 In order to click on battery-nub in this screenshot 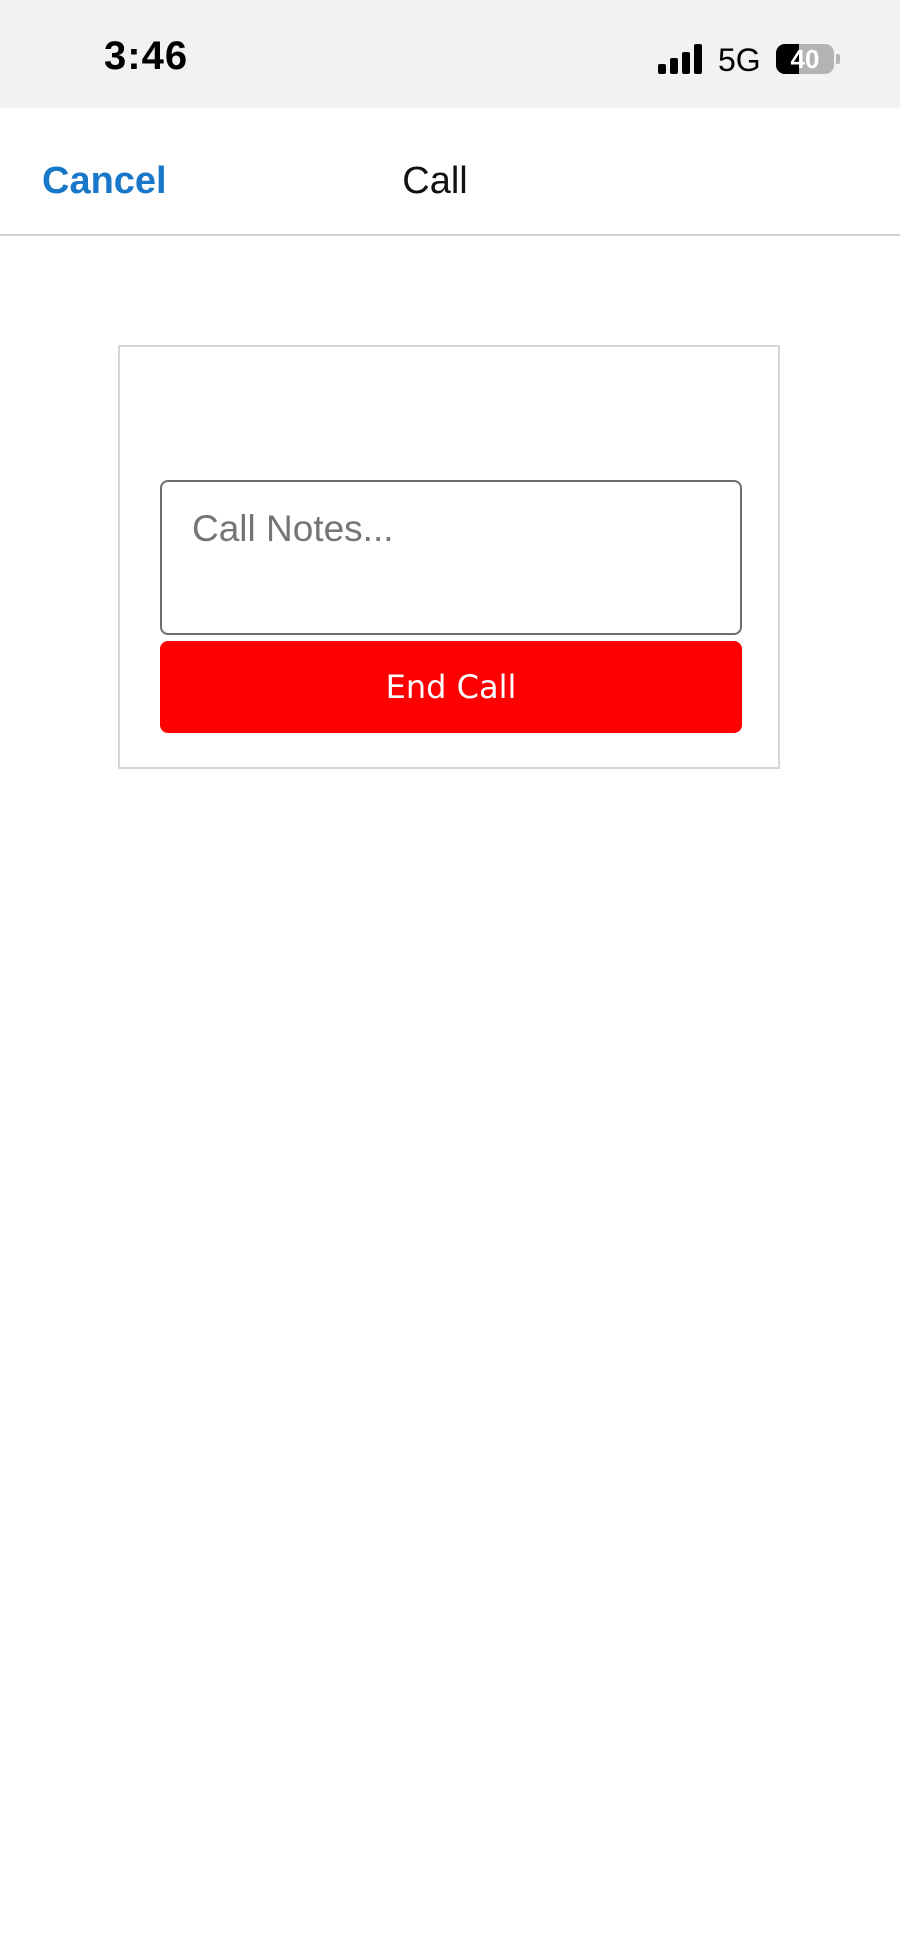, I will do `click(838, 59)`.